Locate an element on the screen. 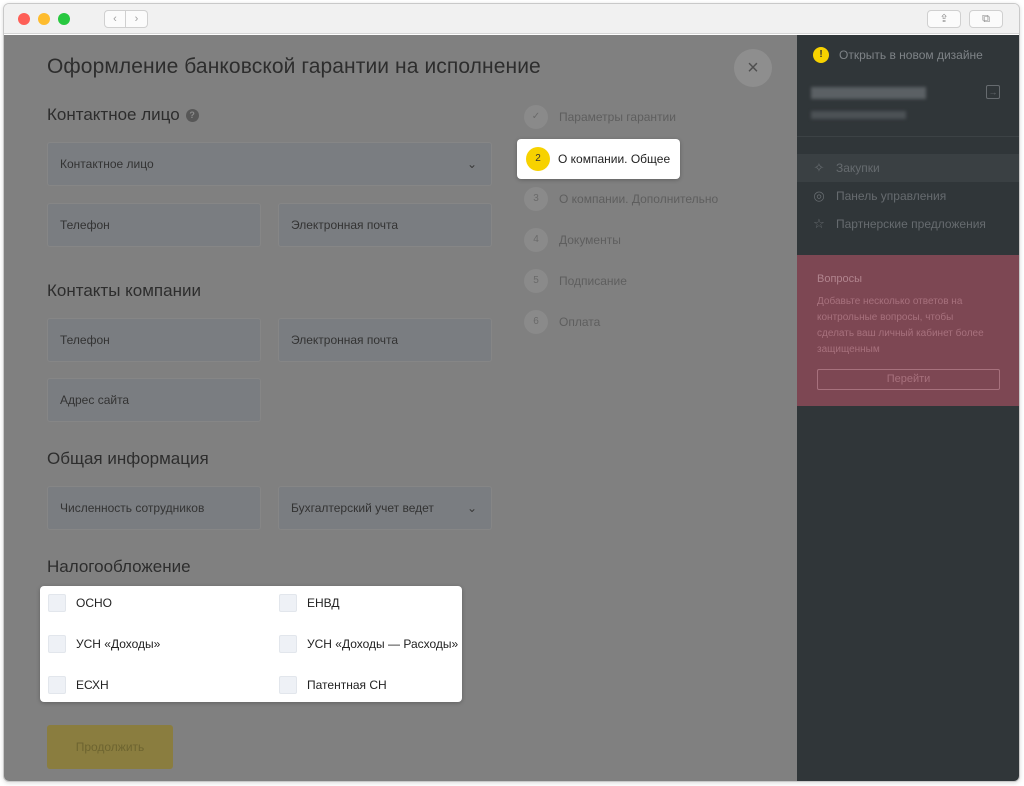 Image resolution: width=1024 pixels, height=786 pixels. sidebar-divider is located at coordinates (908, 136).